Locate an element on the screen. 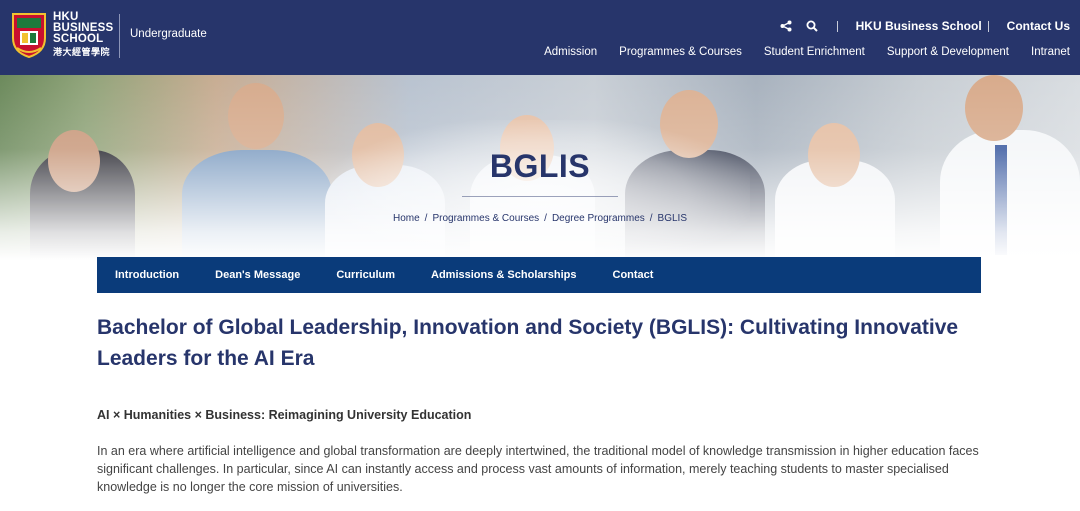 This screenshot has height=511, width=1080. hero-title-rule is located at coordinates (540, 196).